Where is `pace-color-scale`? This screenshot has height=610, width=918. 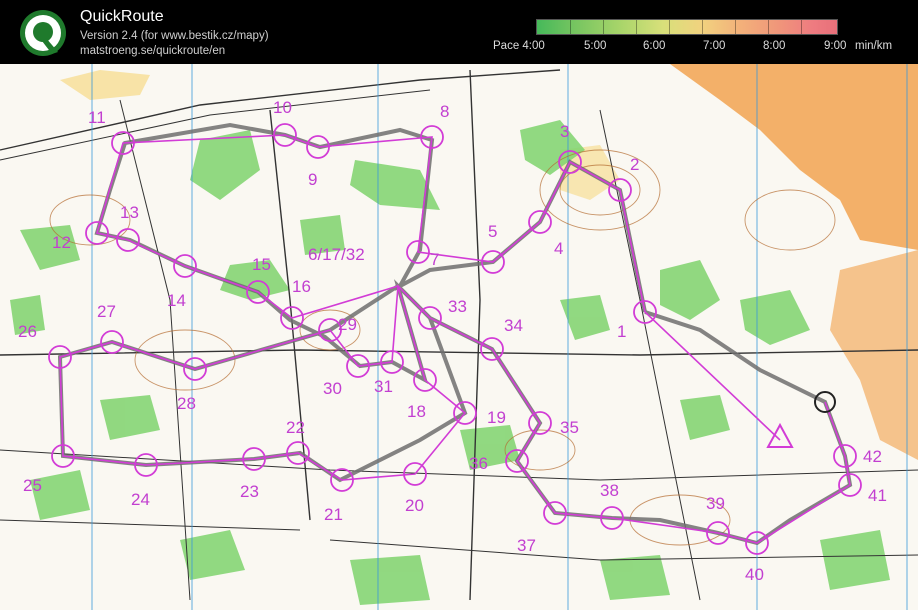 pace-color-scale is located at coordinates (687, 27).